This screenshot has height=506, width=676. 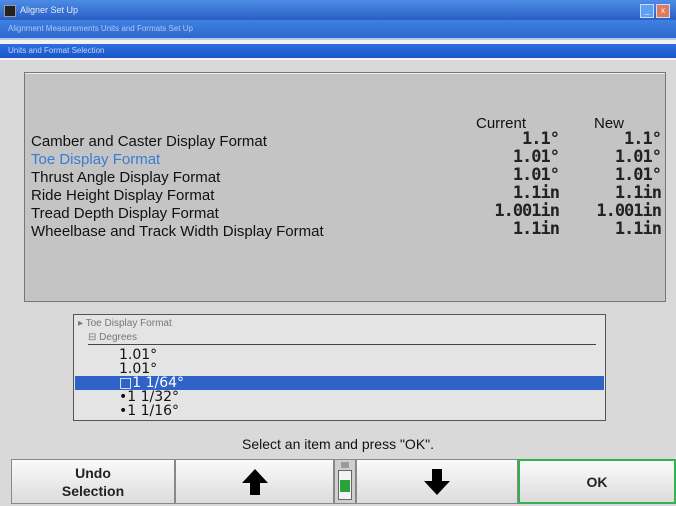 What do you see at coordinates (10, 11) in the screenshot?
I see `app-icon` at bounding box center [10, 11].